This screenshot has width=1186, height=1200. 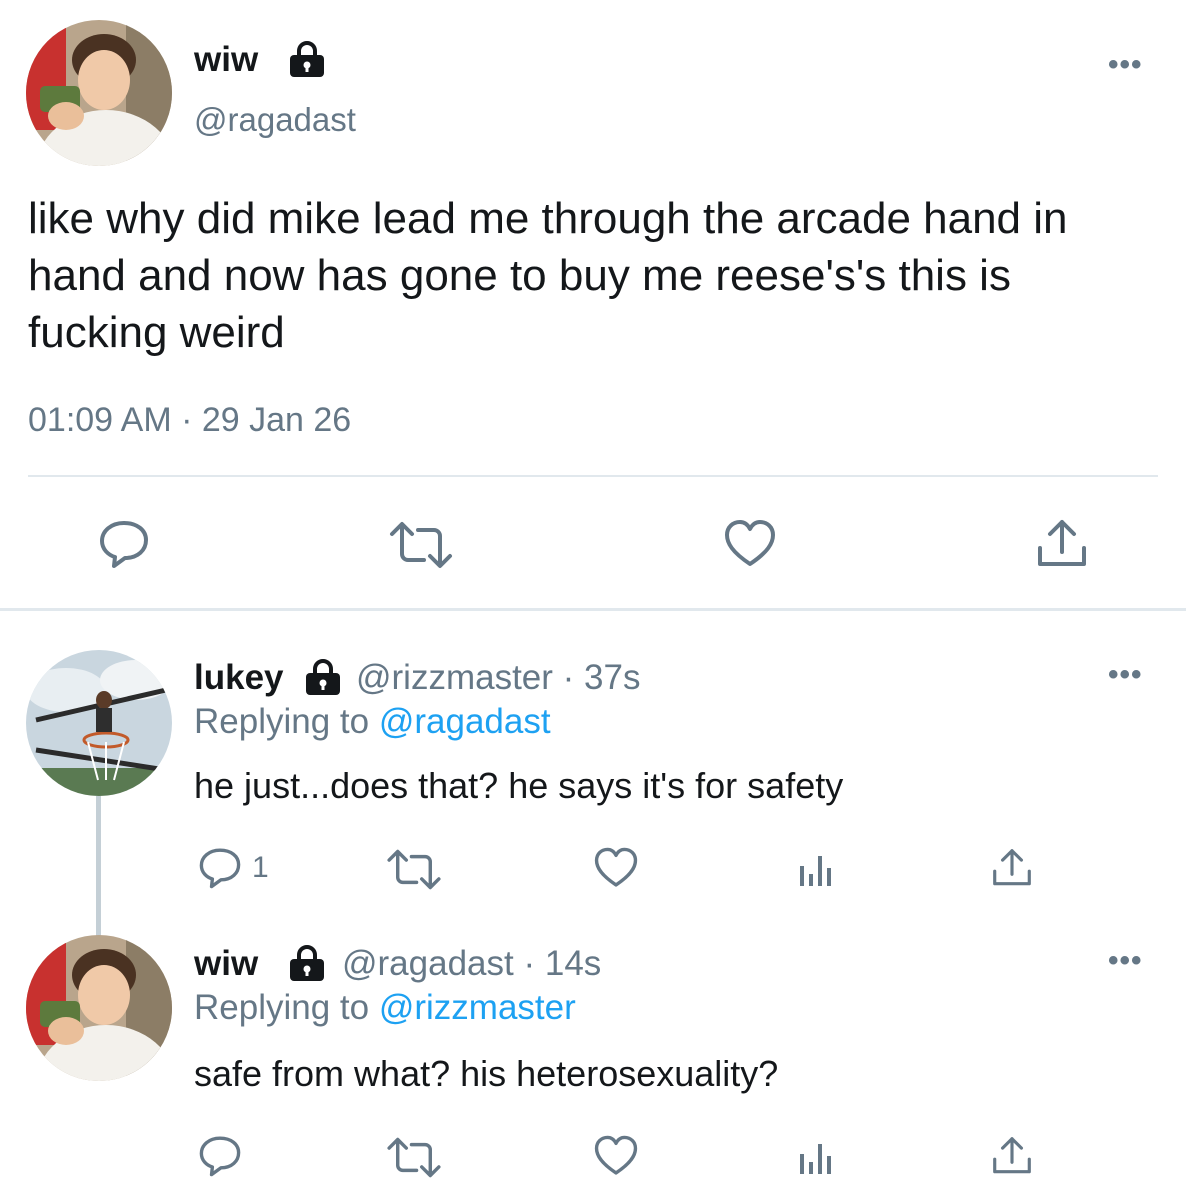 I want to click on mention-link: @rizzmaster, so click(x=477, y=1007).